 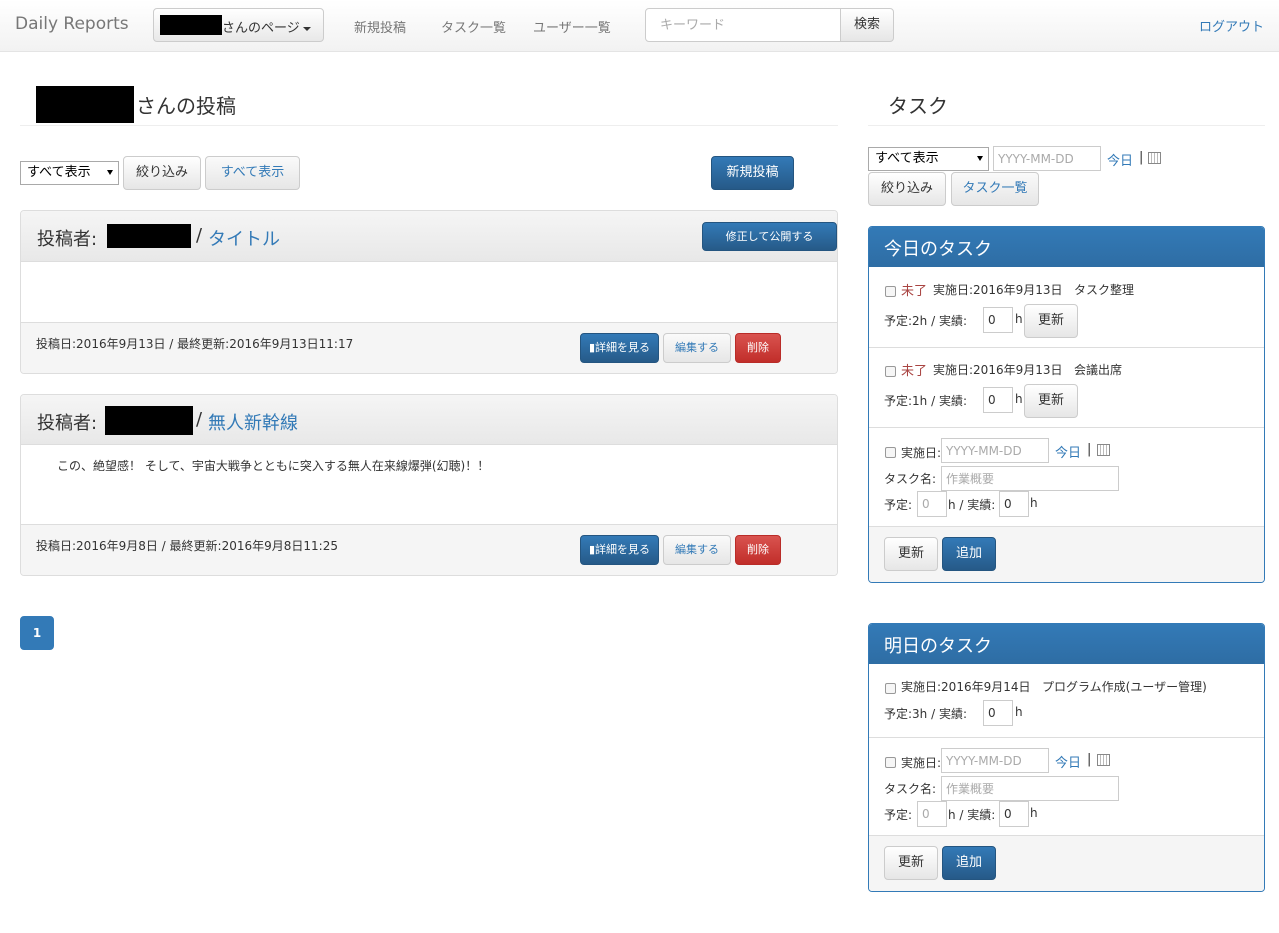 I want to click on task-name: プログラム作成(ユーザー管理), so click(x=1124, y=687).